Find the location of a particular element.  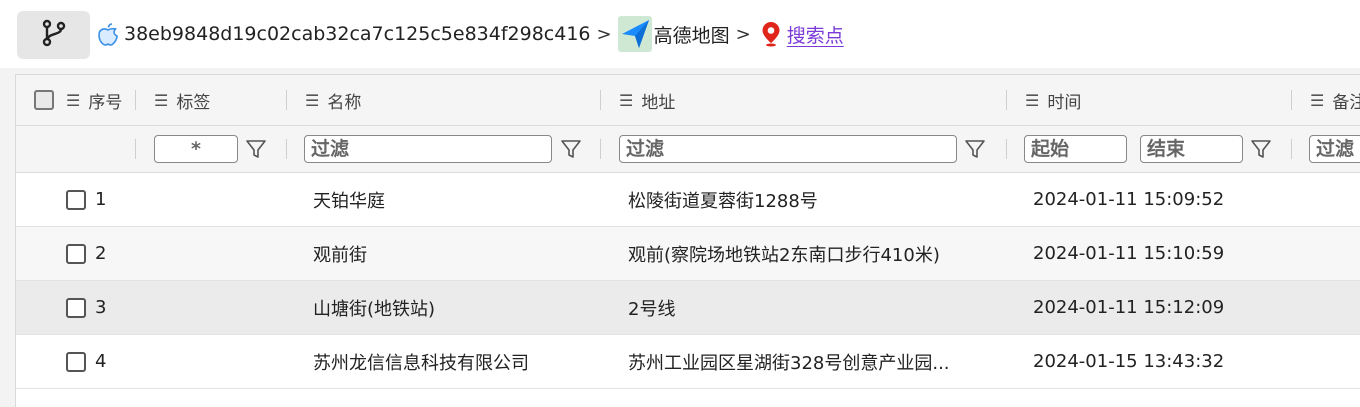

row-time: 2024-01-11 15:09:52 is located at coordinates (1129, 199).